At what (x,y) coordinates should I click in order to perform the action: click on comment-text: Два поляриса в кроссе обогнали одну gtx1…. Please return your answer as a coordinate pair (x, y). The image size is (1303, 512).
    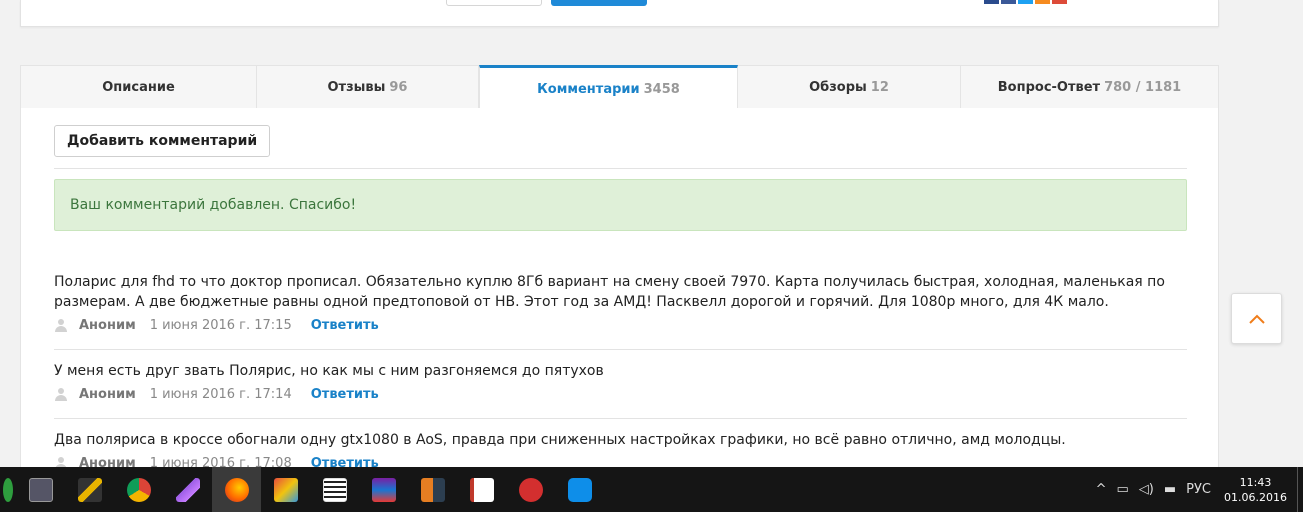
    Looking at the image, I should click on (560, 440).